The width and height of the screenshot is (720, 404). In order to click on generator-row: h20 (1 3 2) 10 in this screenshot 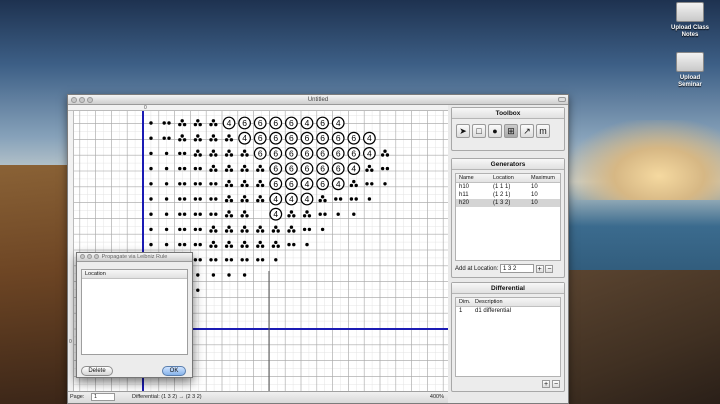, I will do `click(508, 203)`.